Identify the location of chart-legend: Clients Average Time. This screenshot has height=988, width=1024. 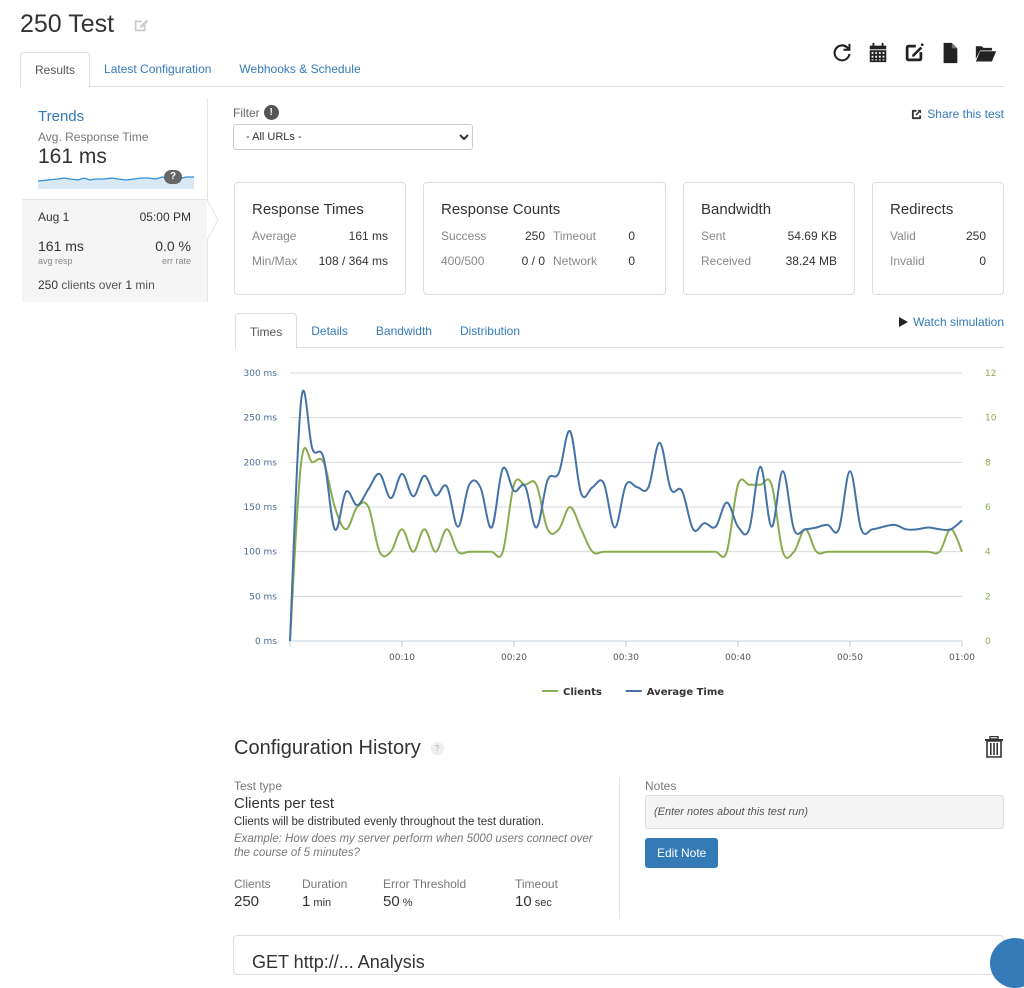
(633, 692).